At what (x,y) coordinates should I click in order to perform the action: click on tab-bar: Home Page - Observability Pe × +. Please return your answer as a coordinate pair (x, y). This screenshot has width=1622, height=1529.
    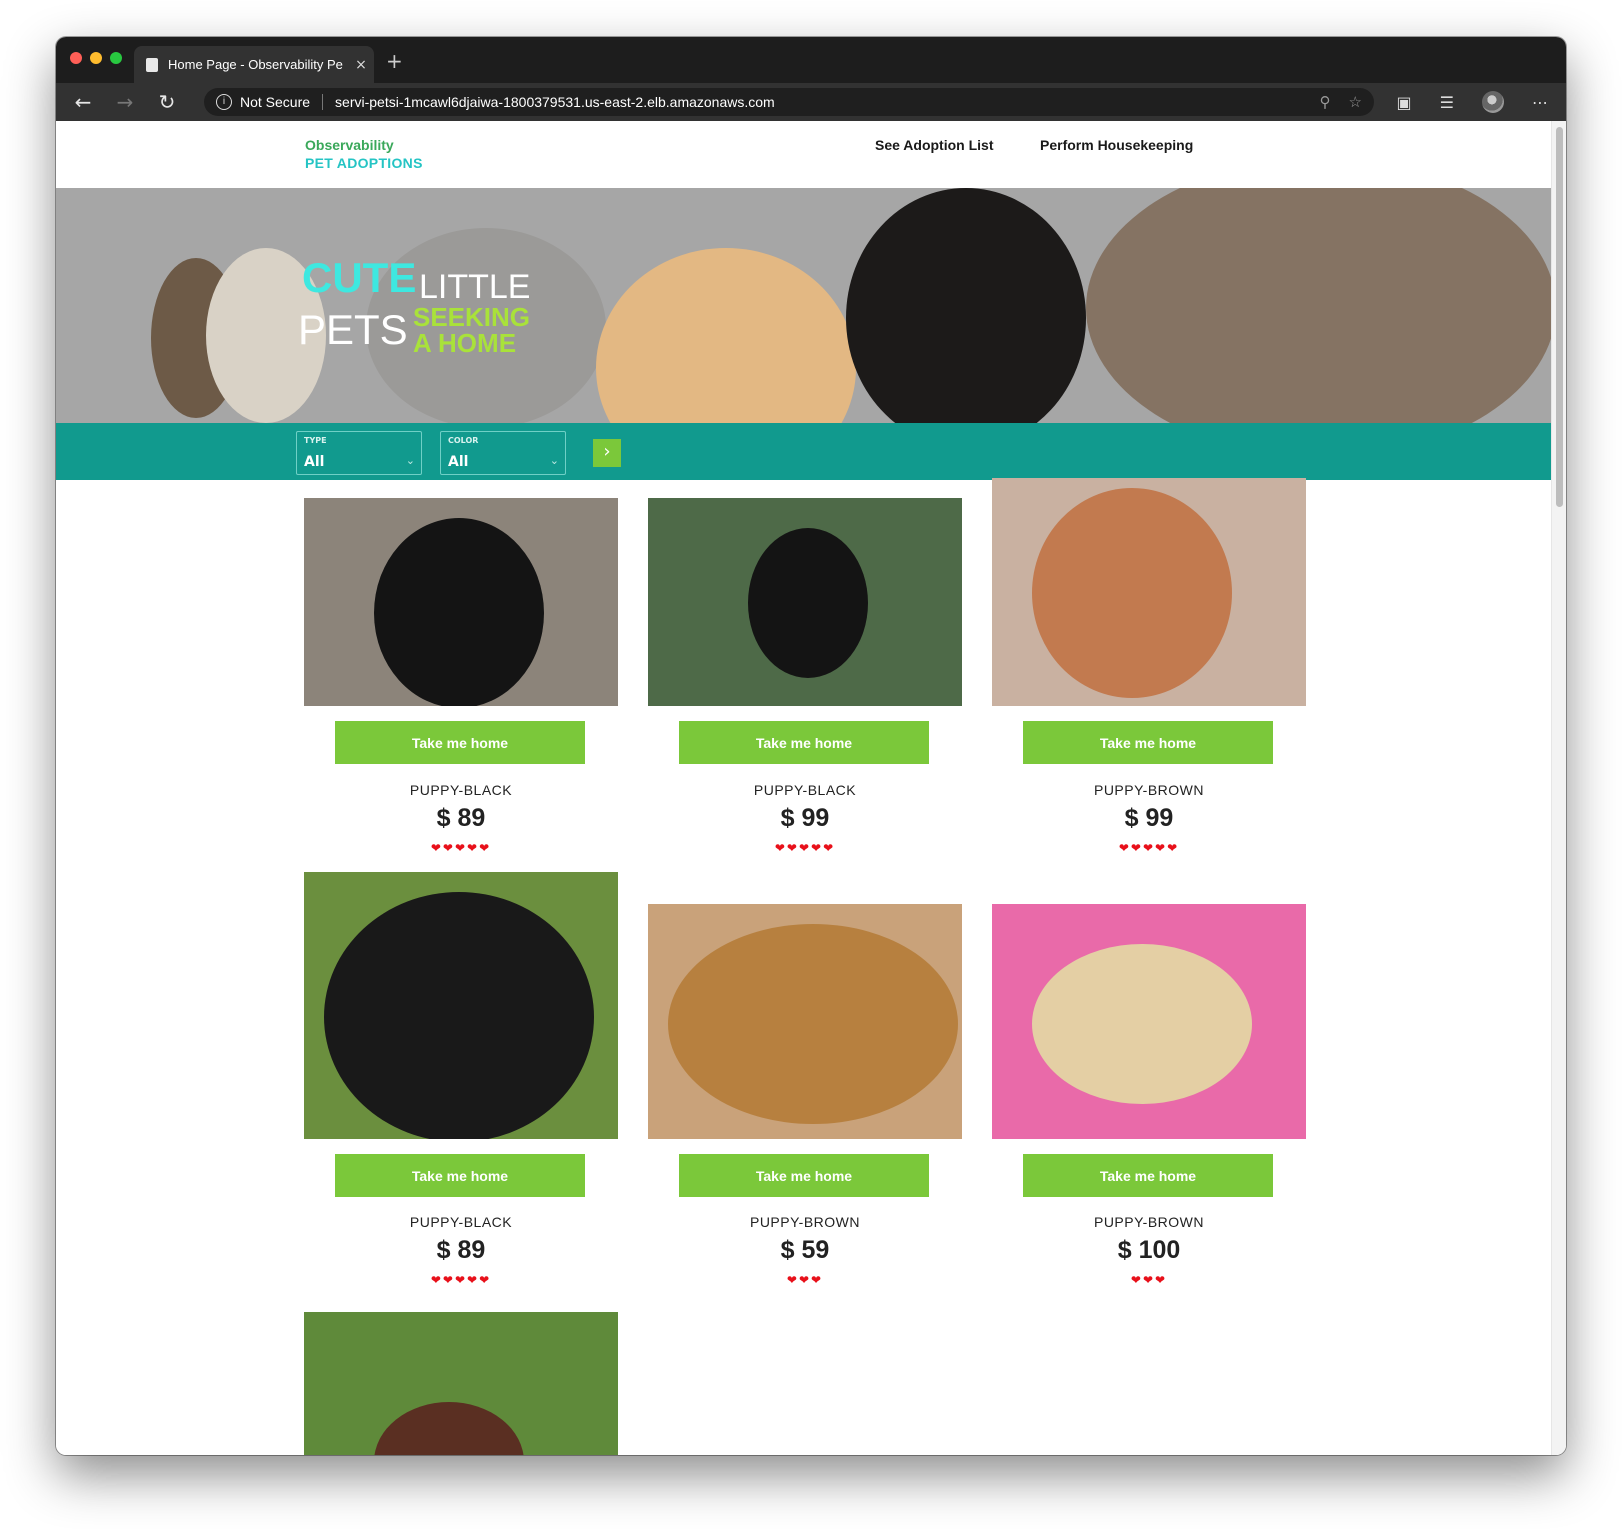
    Looking at the image, I should click on (811, 60).